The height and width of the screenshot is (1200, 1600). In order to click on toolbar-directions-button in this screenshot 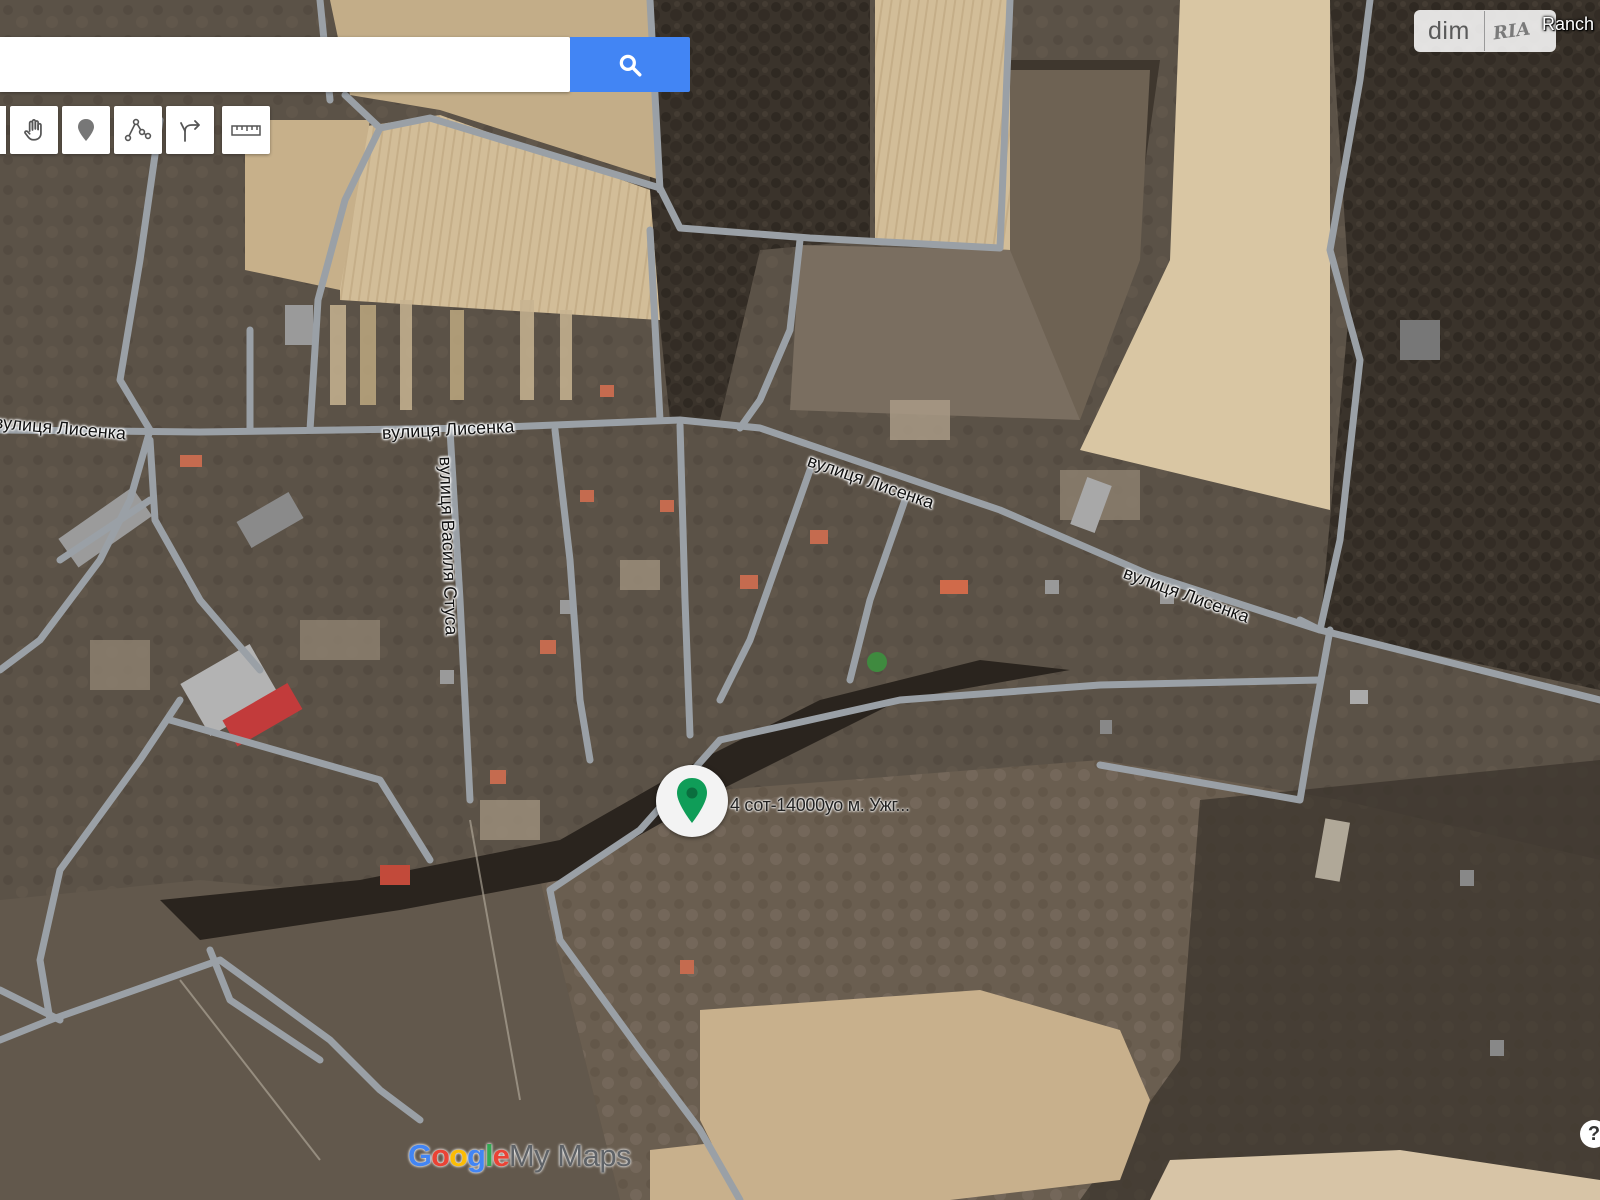, I will do `click(190, 130)`.